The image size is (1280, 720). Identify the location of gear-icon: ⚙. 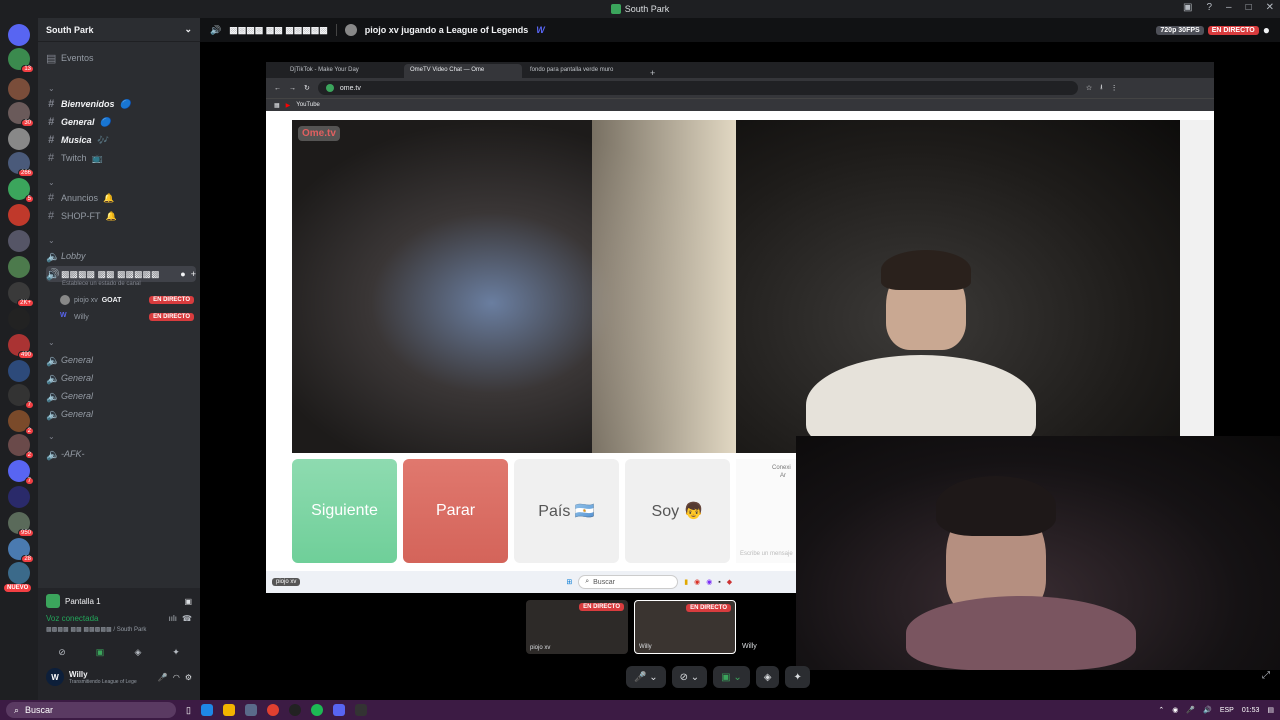
(188, 677).